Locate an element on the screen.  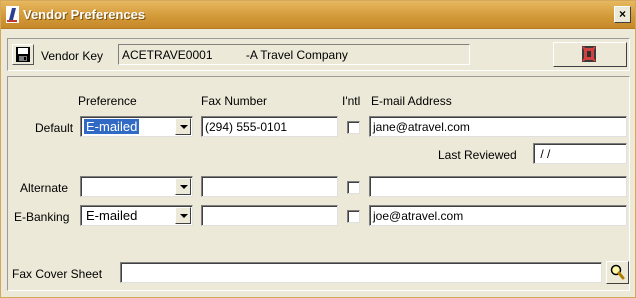
fax-number-header: Fax Number is located at coordinates (234, 101).